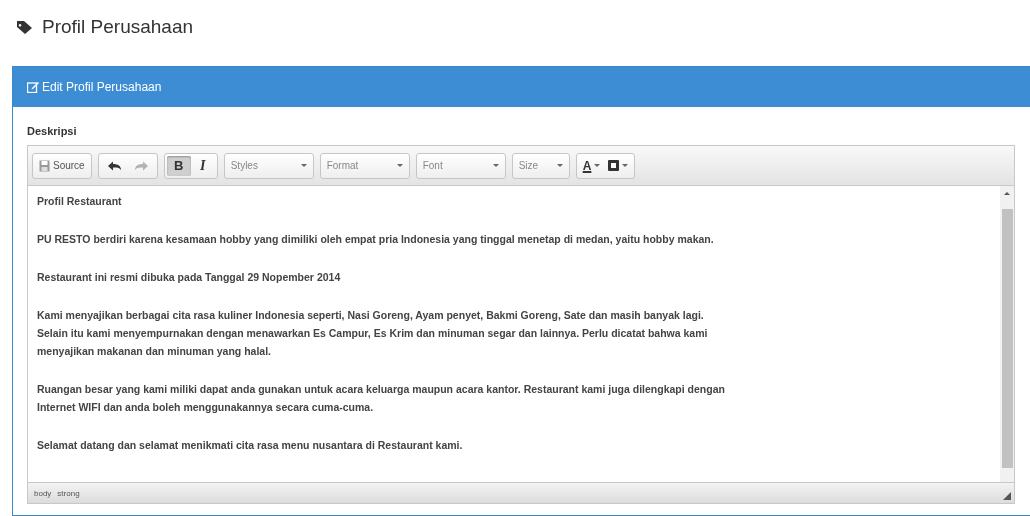 The height and width of the screenshot is (516, 1030). I want to click on element-path-item: body, so click(43, 493).